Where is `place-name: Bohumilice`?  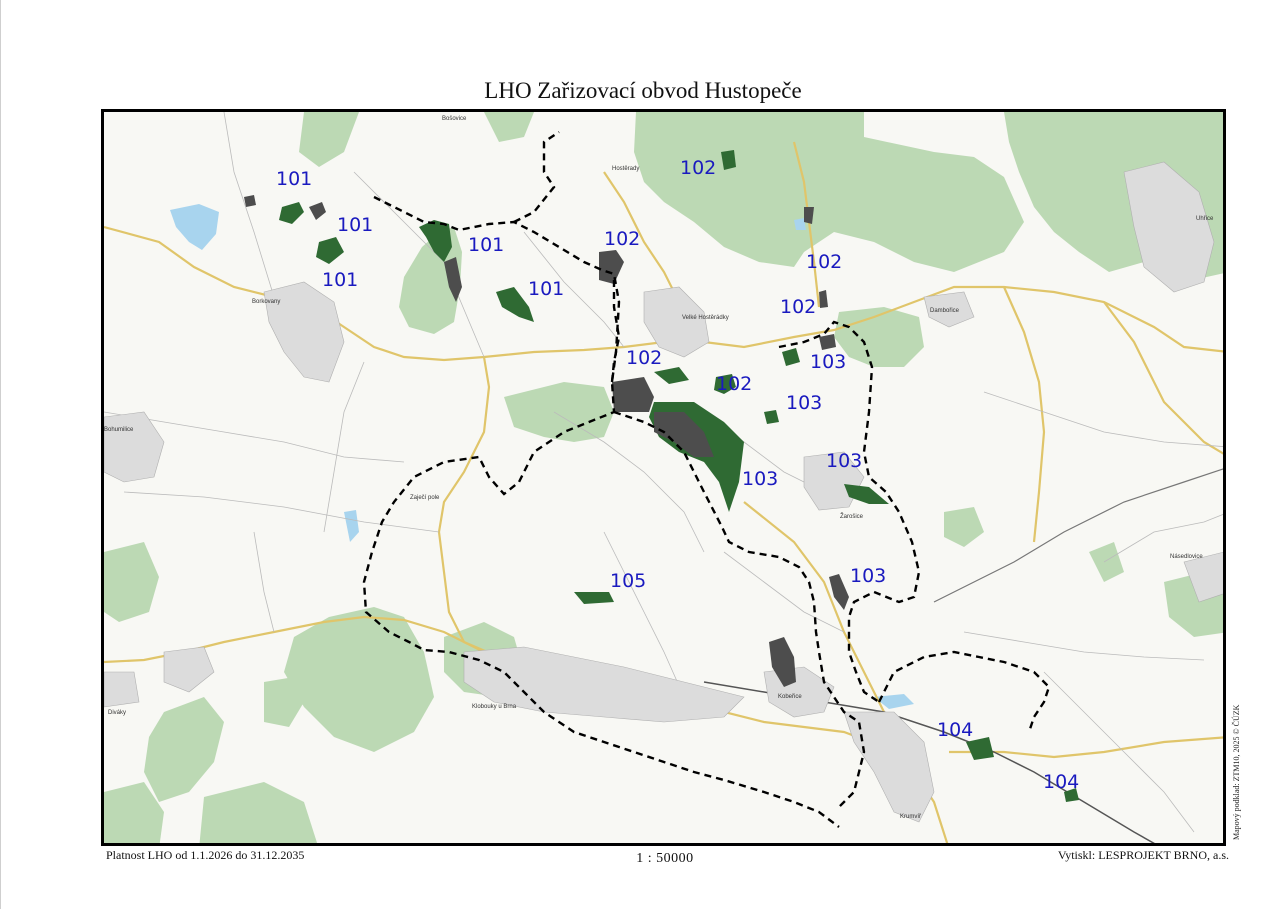 place-name: Bohumilice is located at coordinates (119, 430).